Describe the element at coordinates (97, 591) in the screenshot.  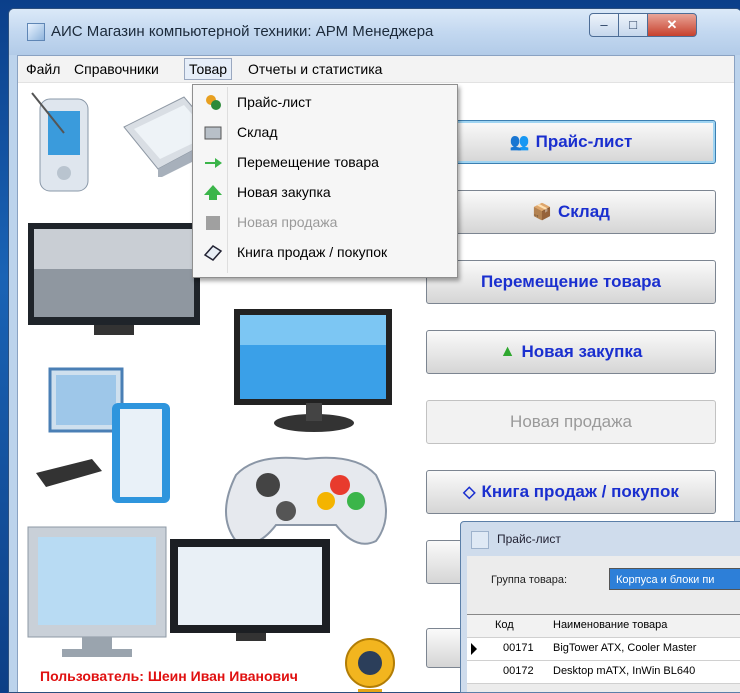
I see `crt-monitor-icon` at that location.